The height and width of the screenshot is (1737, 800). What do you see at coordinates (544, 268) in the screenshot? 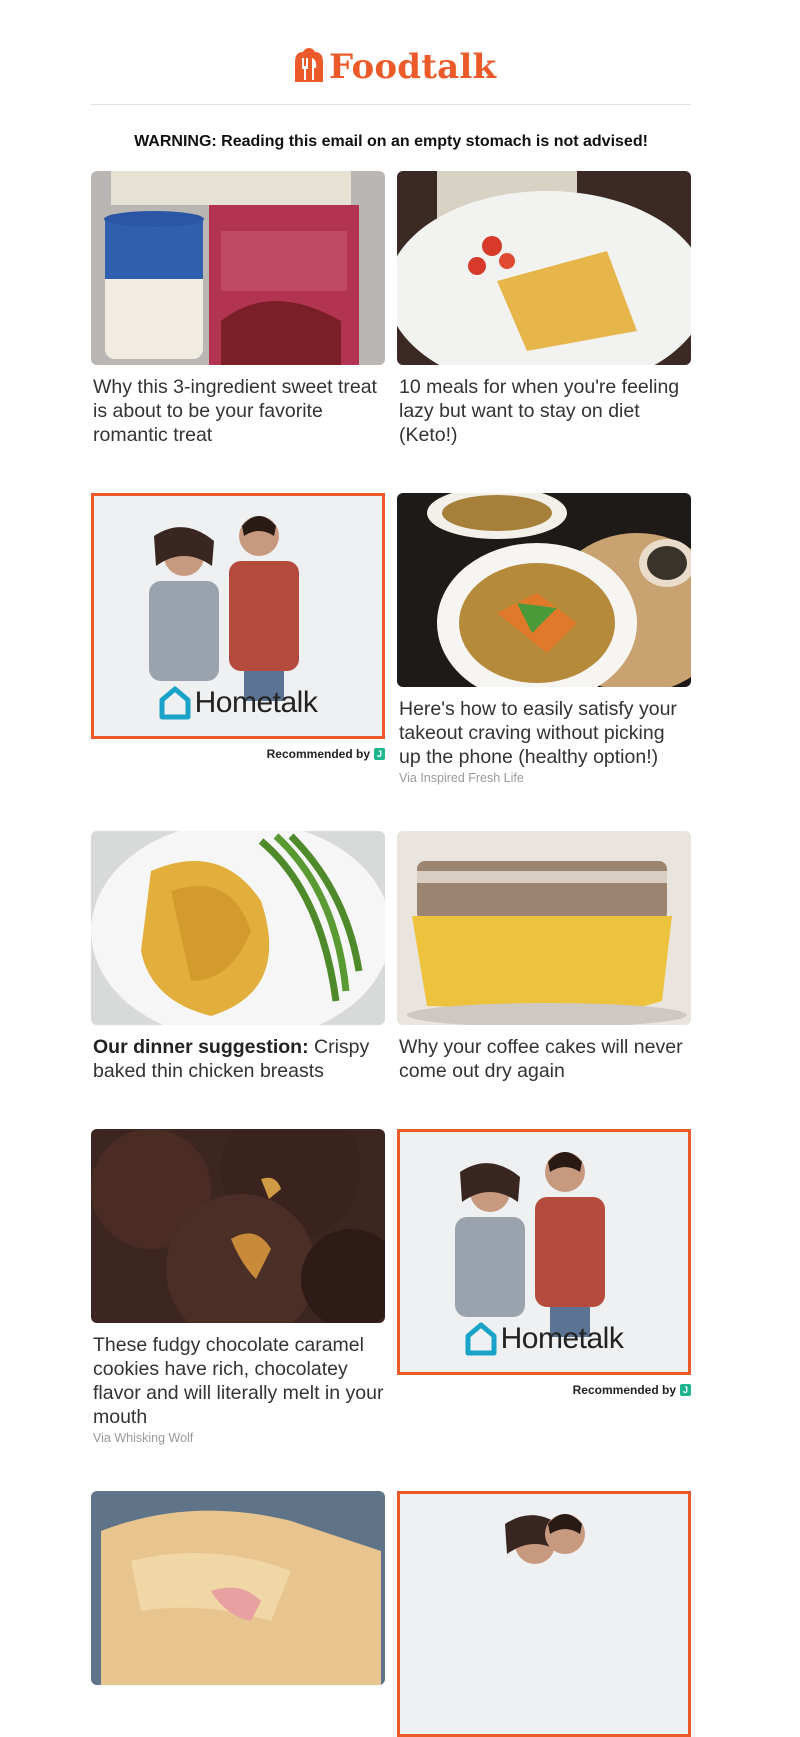
I see `keto-frittata-plate-photo` at bounding box center [544, 268].